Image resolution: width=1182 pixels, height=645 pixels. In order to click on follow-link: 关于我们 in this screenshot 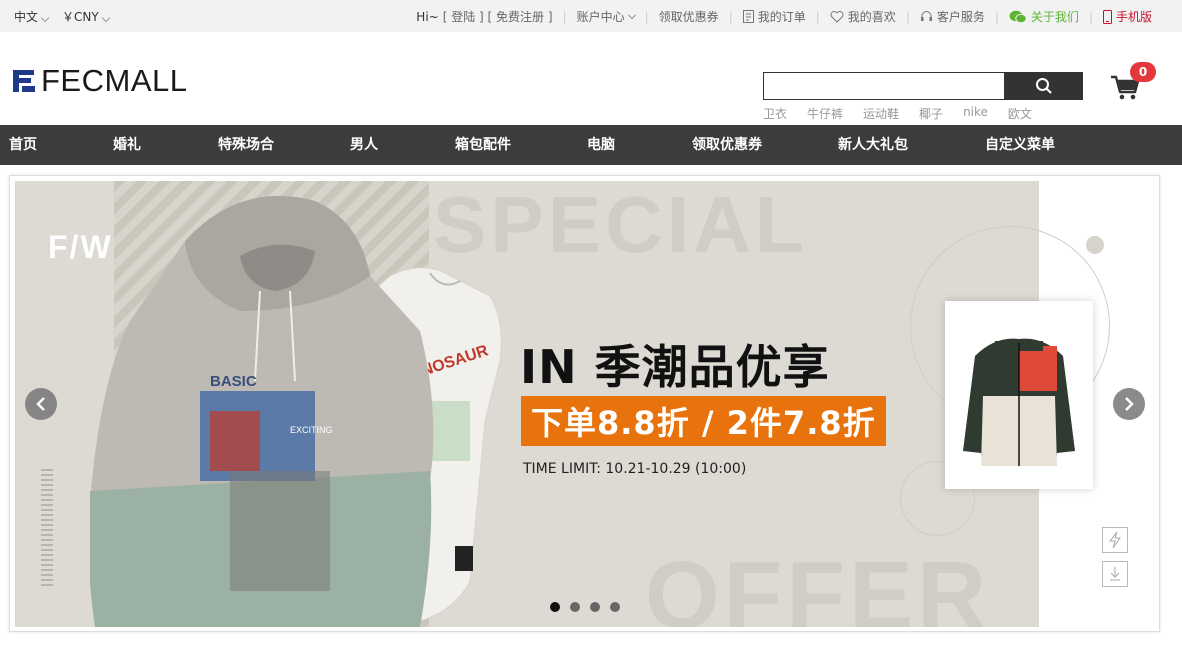, I will do `click(1044, 16)`.